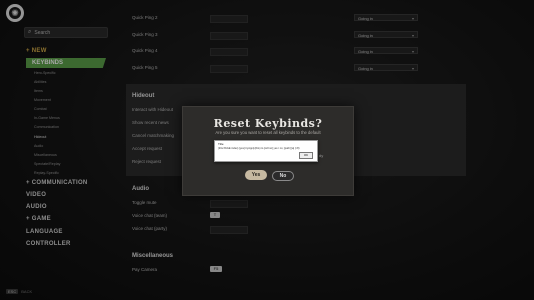  I want to click on alert-title: Title, so click(221, 144).